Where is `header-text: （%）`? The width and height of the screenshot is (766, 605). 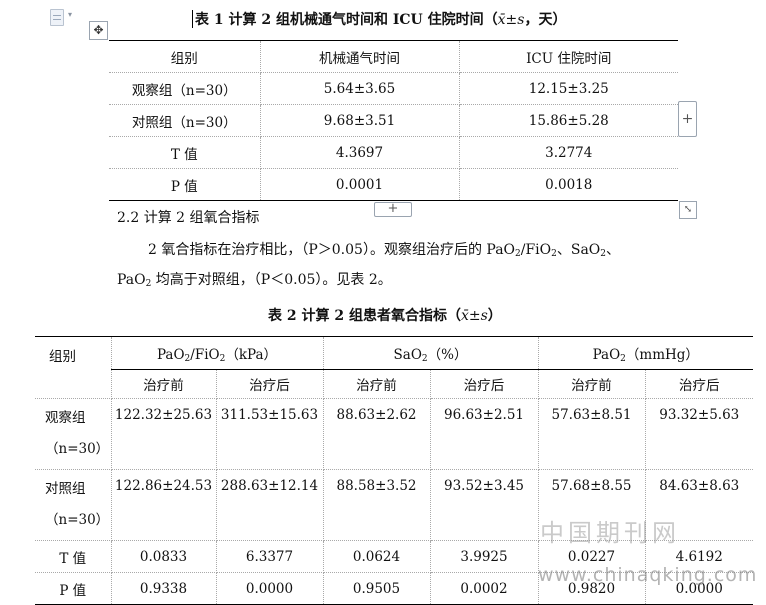 header-text: （%） is located at coordinates (447, 354).